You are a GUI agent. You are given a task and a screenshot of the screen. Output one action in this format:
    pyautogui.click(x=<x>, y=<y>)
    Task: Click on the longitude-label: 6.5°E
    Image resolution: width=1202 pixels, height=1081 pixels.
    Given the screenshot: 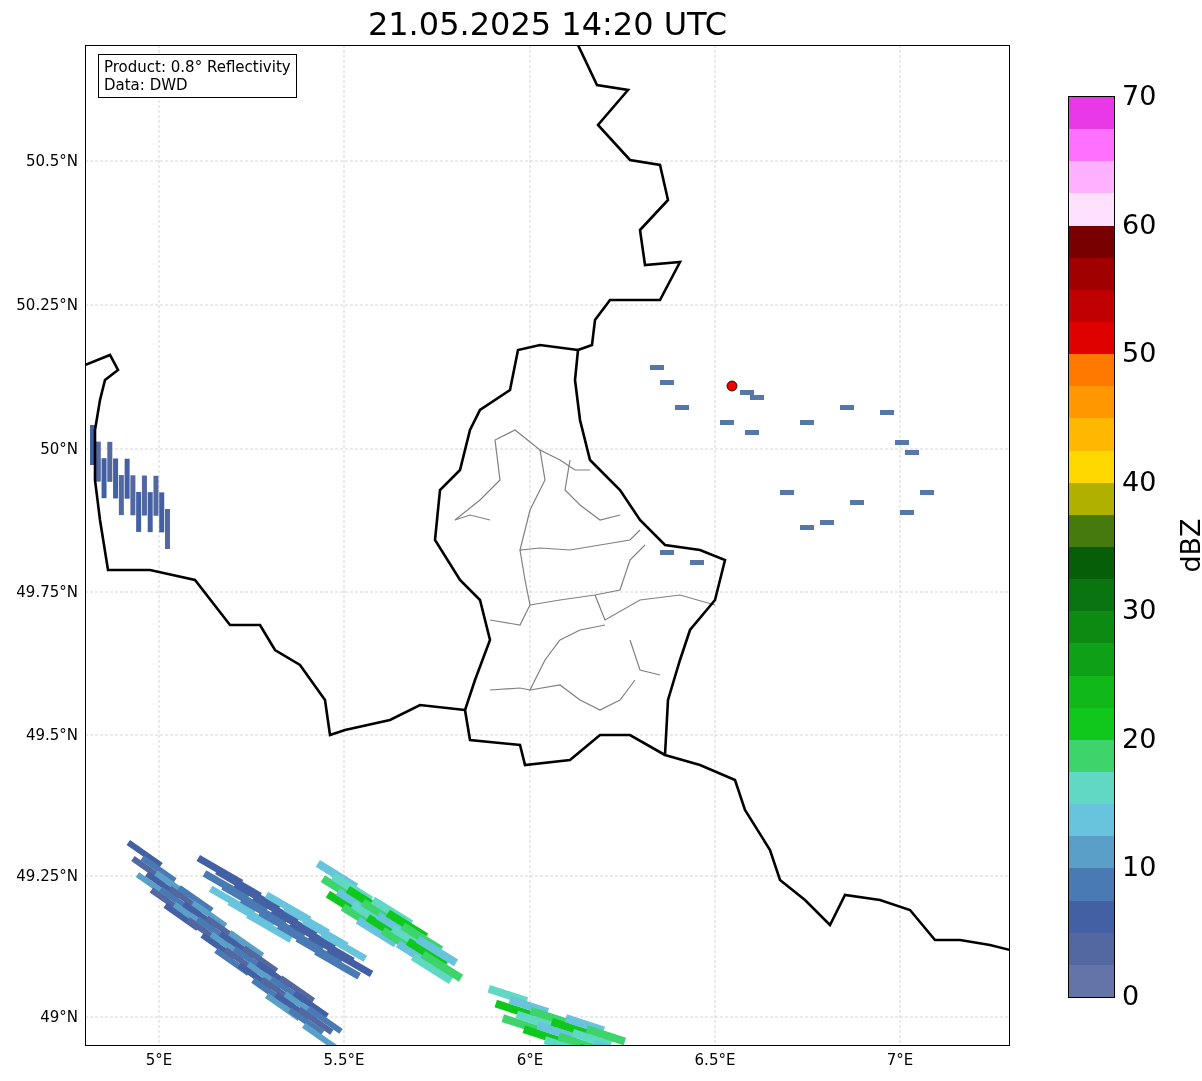 What is the action you would take?
    pyautogui.click(x=715, y=1060)
    